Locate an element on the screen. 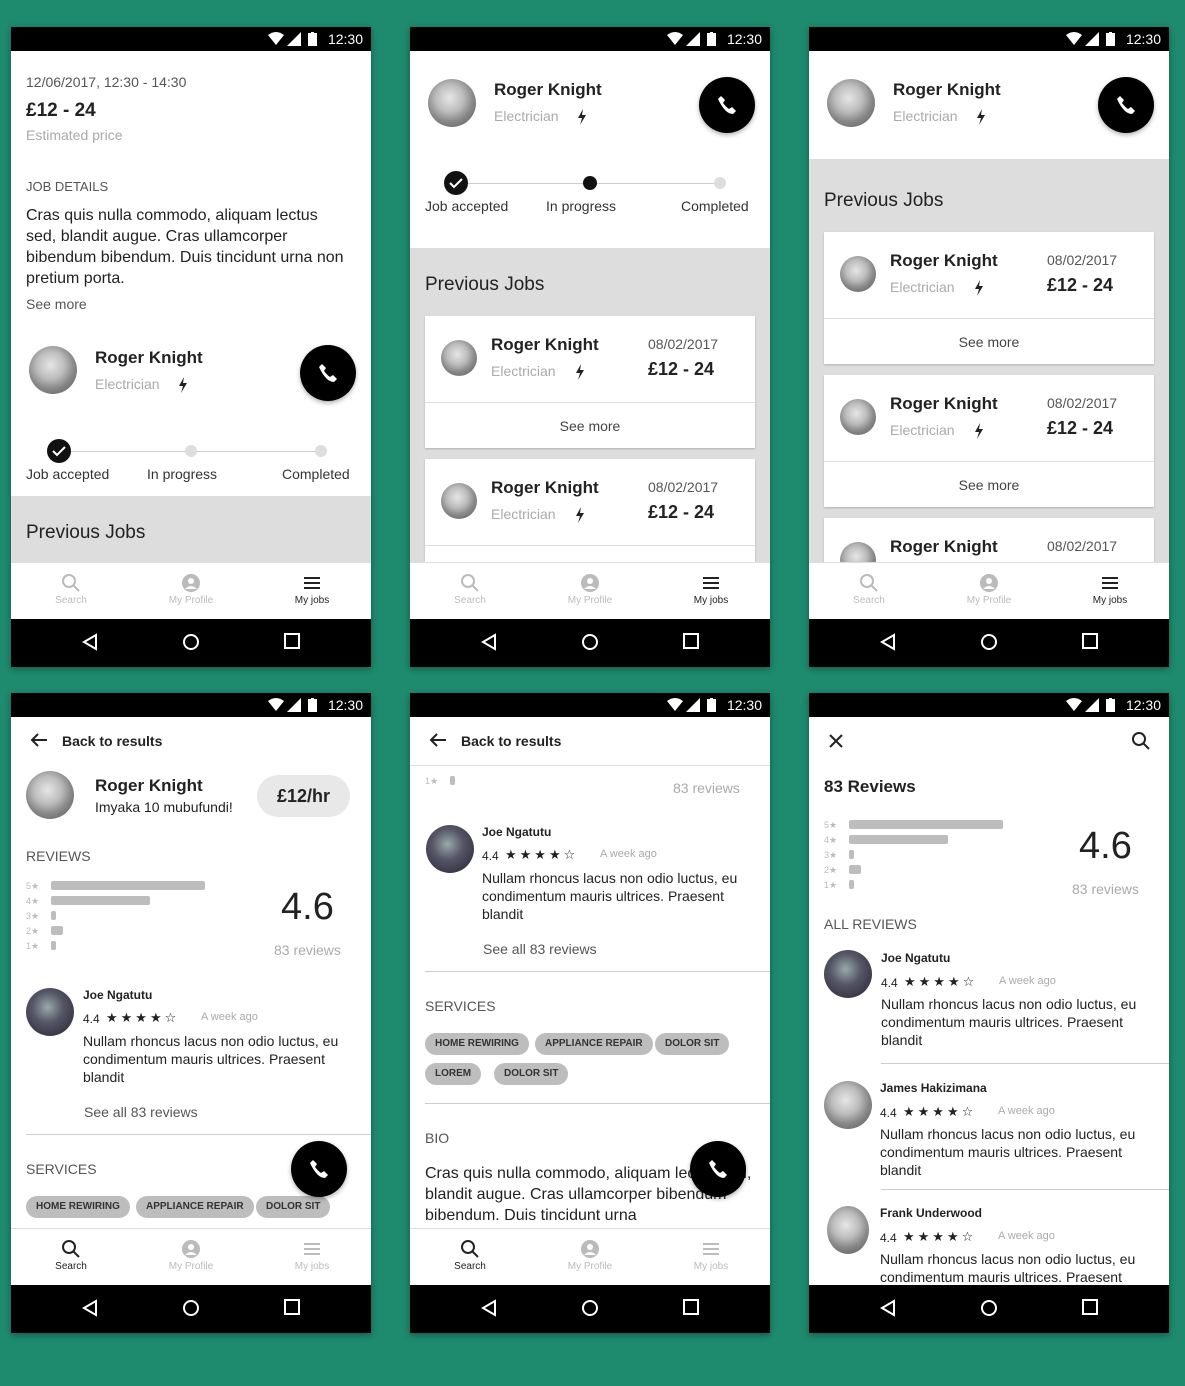 The height and width of the screenshot is (1386, 1185). close-icon is located at coordinates (836, 741).